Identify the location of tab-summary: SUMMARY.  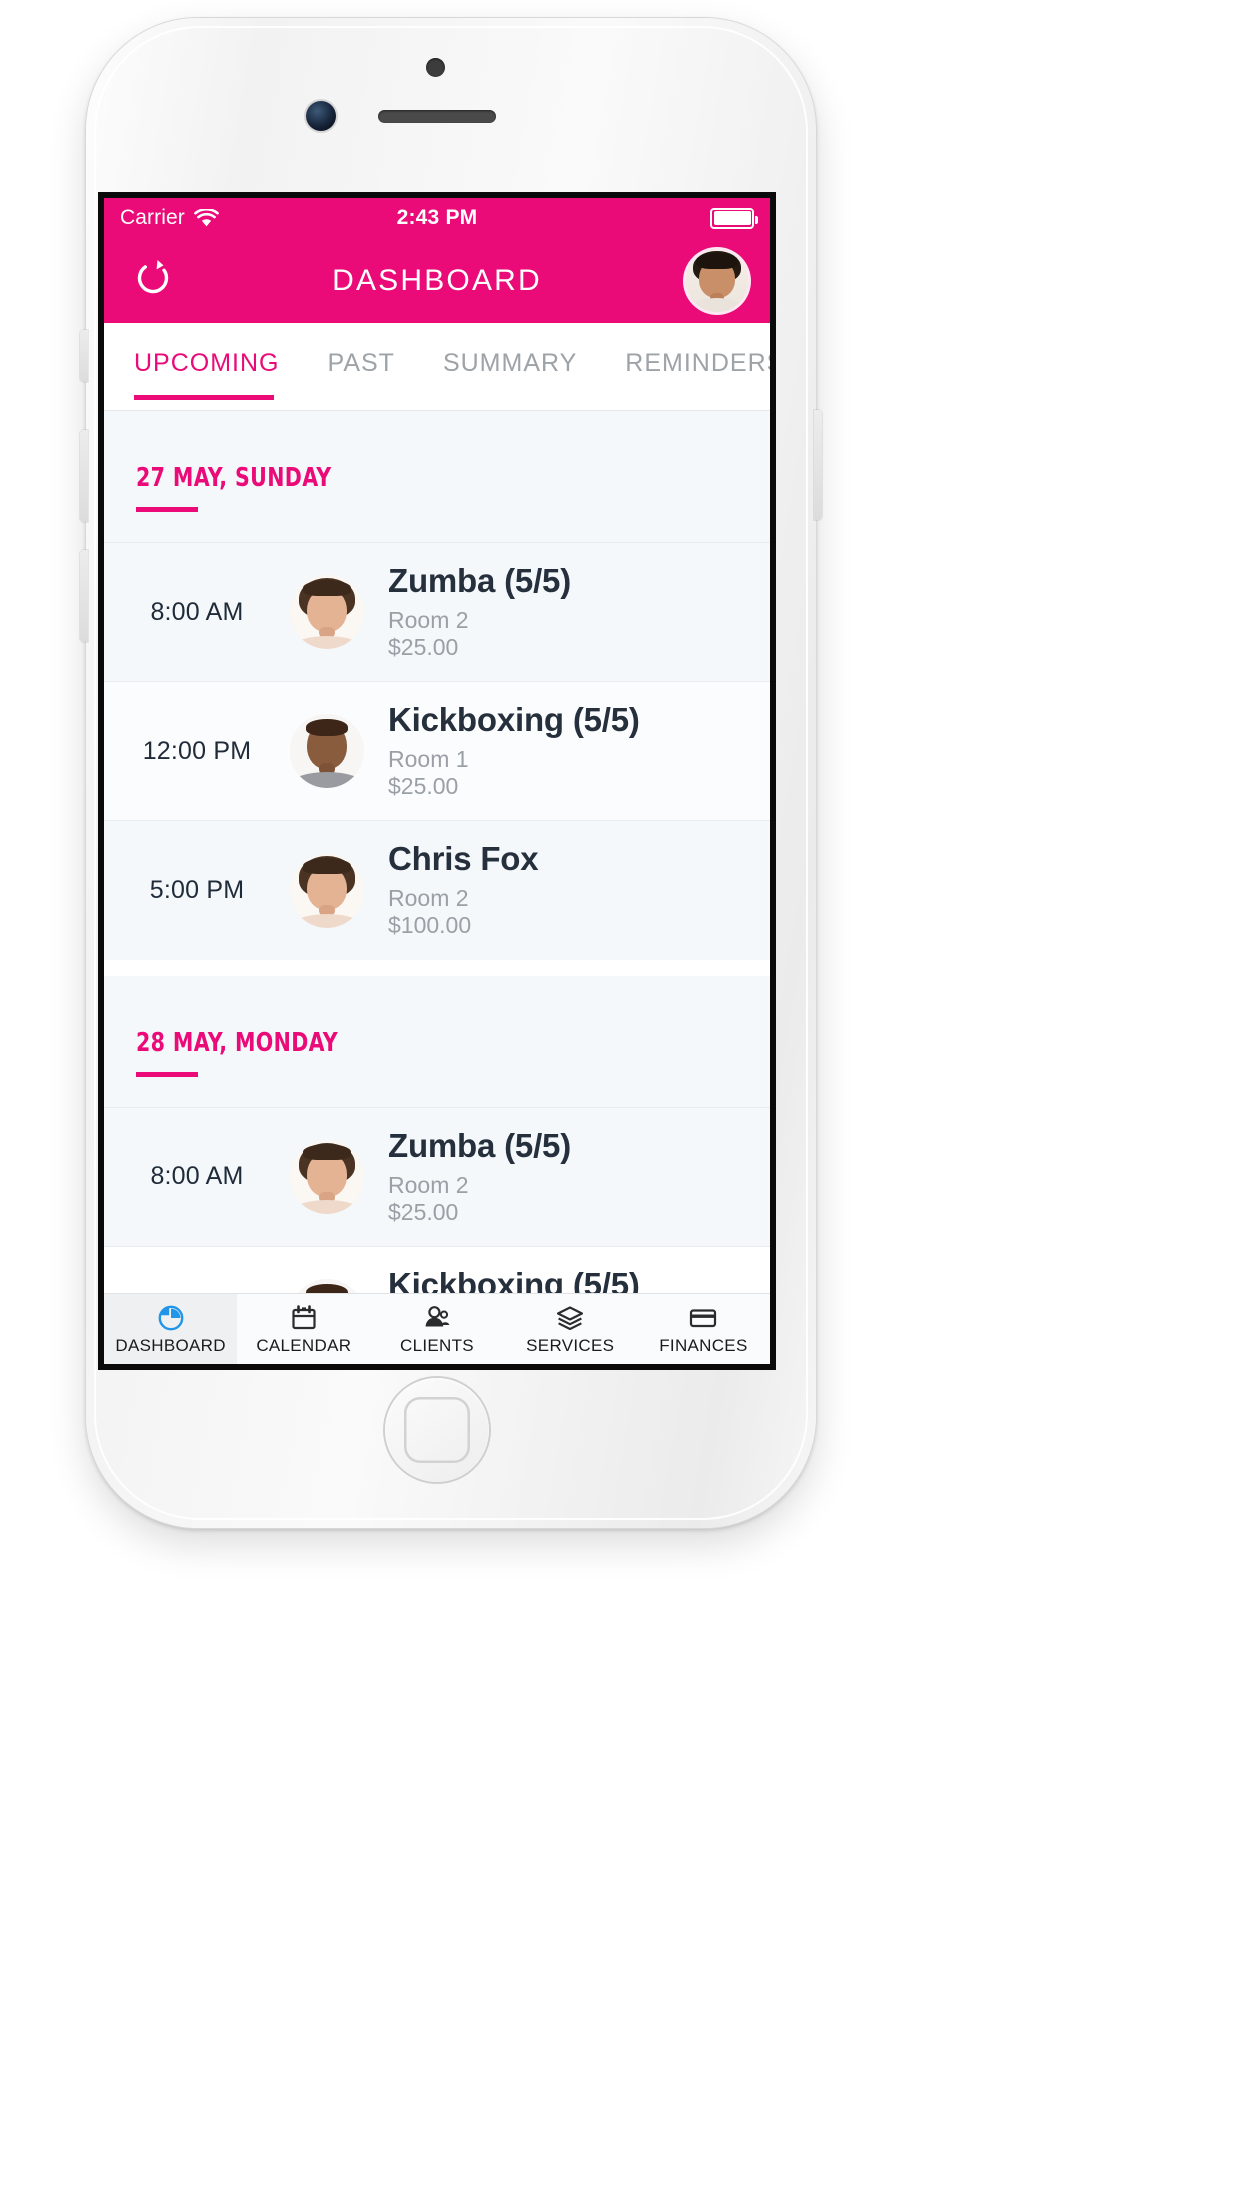
(510, 374).